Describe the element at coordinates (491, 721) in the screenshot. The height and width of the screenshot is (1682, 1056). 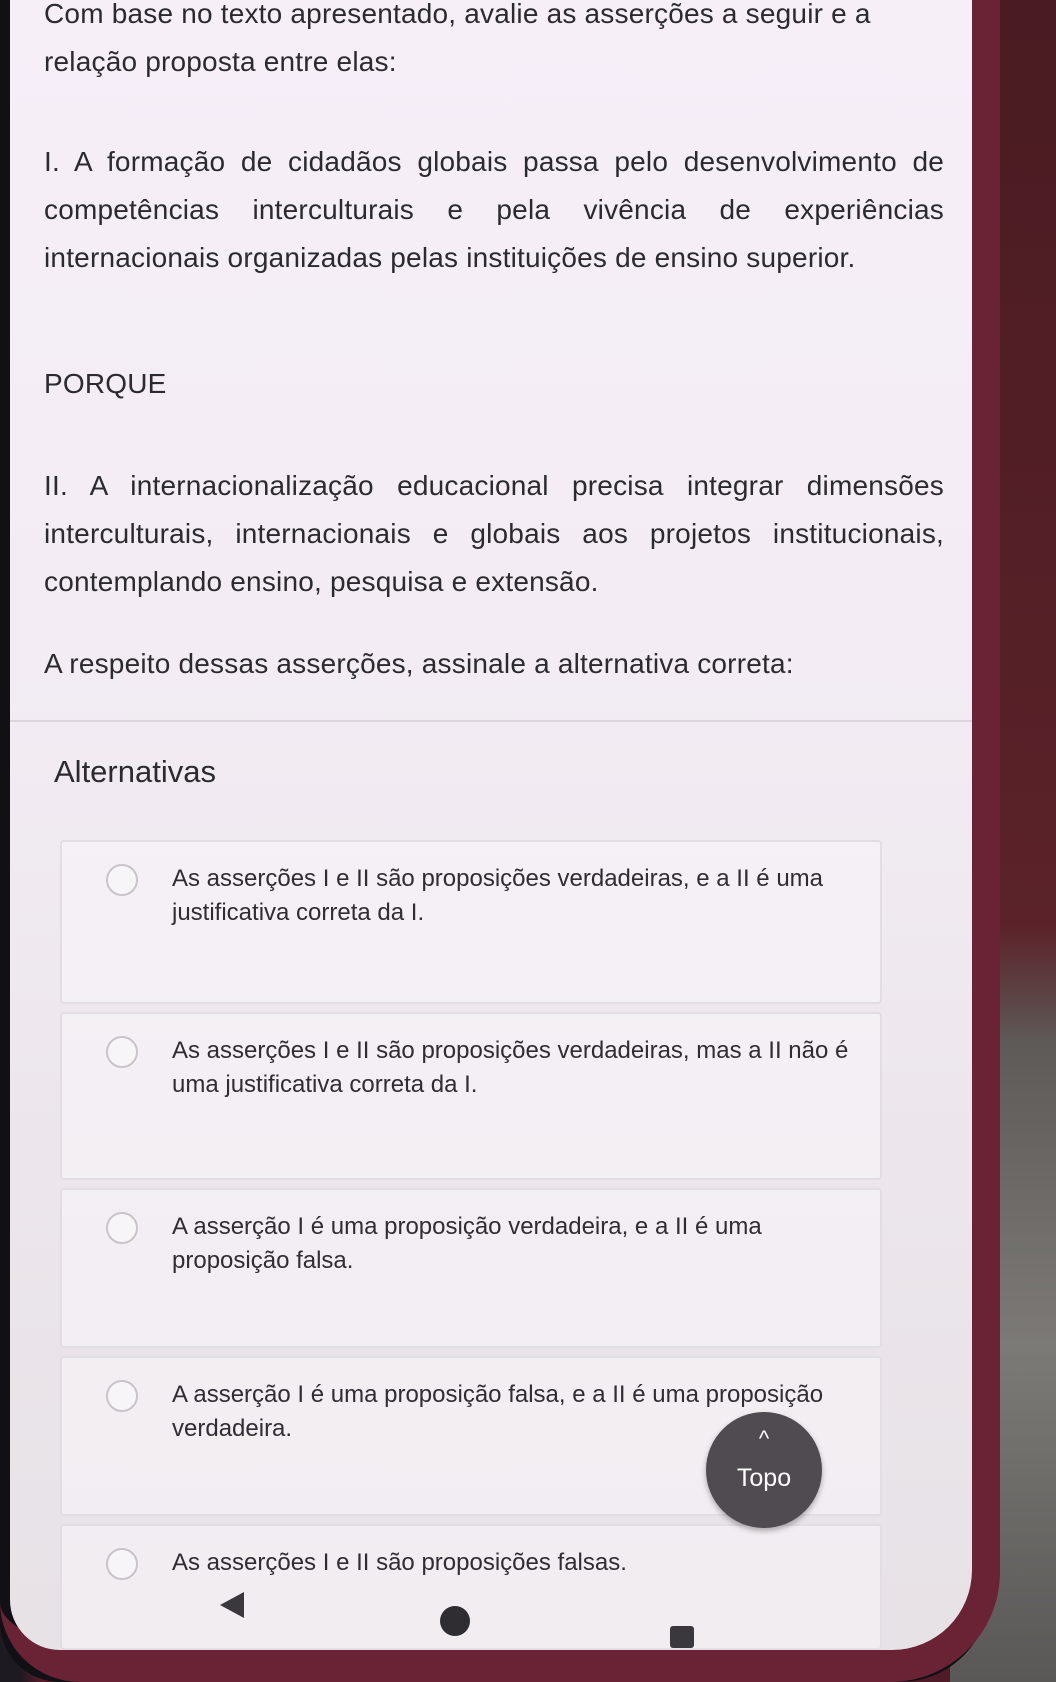
I see `section-divider` at that location.